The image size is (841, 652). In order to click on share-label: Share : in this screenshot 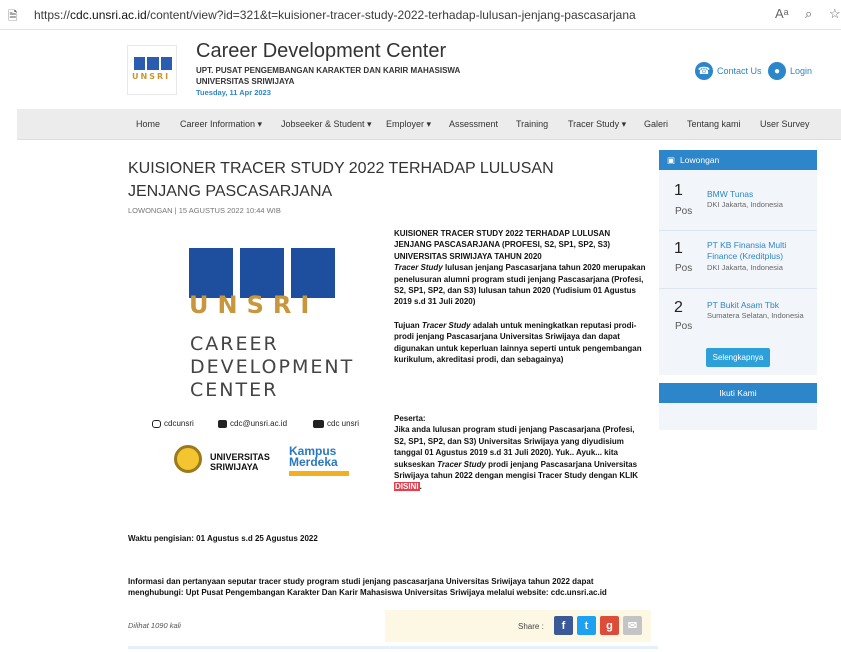, I will do `click(531, 626)`.